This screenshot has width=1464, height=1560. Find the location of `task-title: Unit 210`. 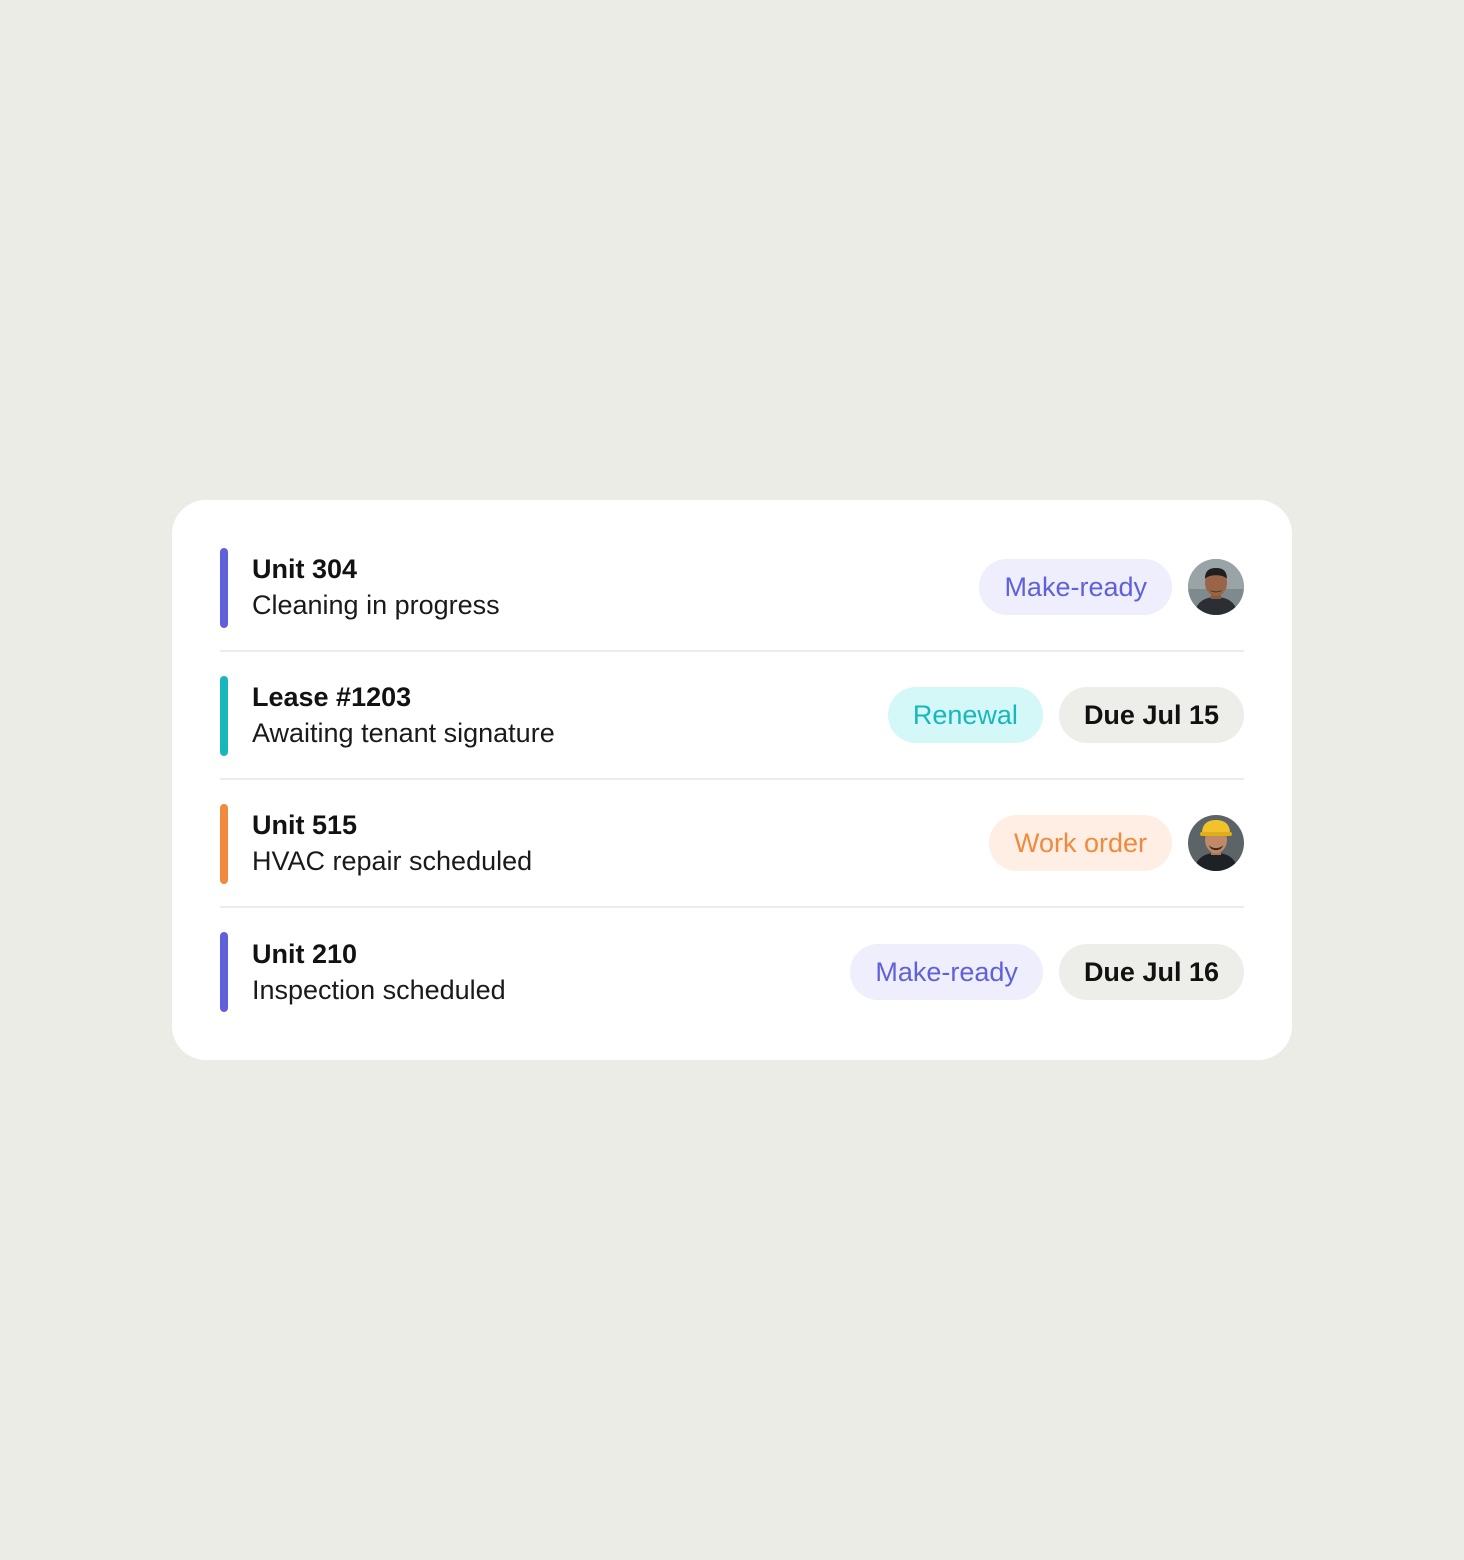

task-title: Unit 210 is located at coordinates (305, 954).